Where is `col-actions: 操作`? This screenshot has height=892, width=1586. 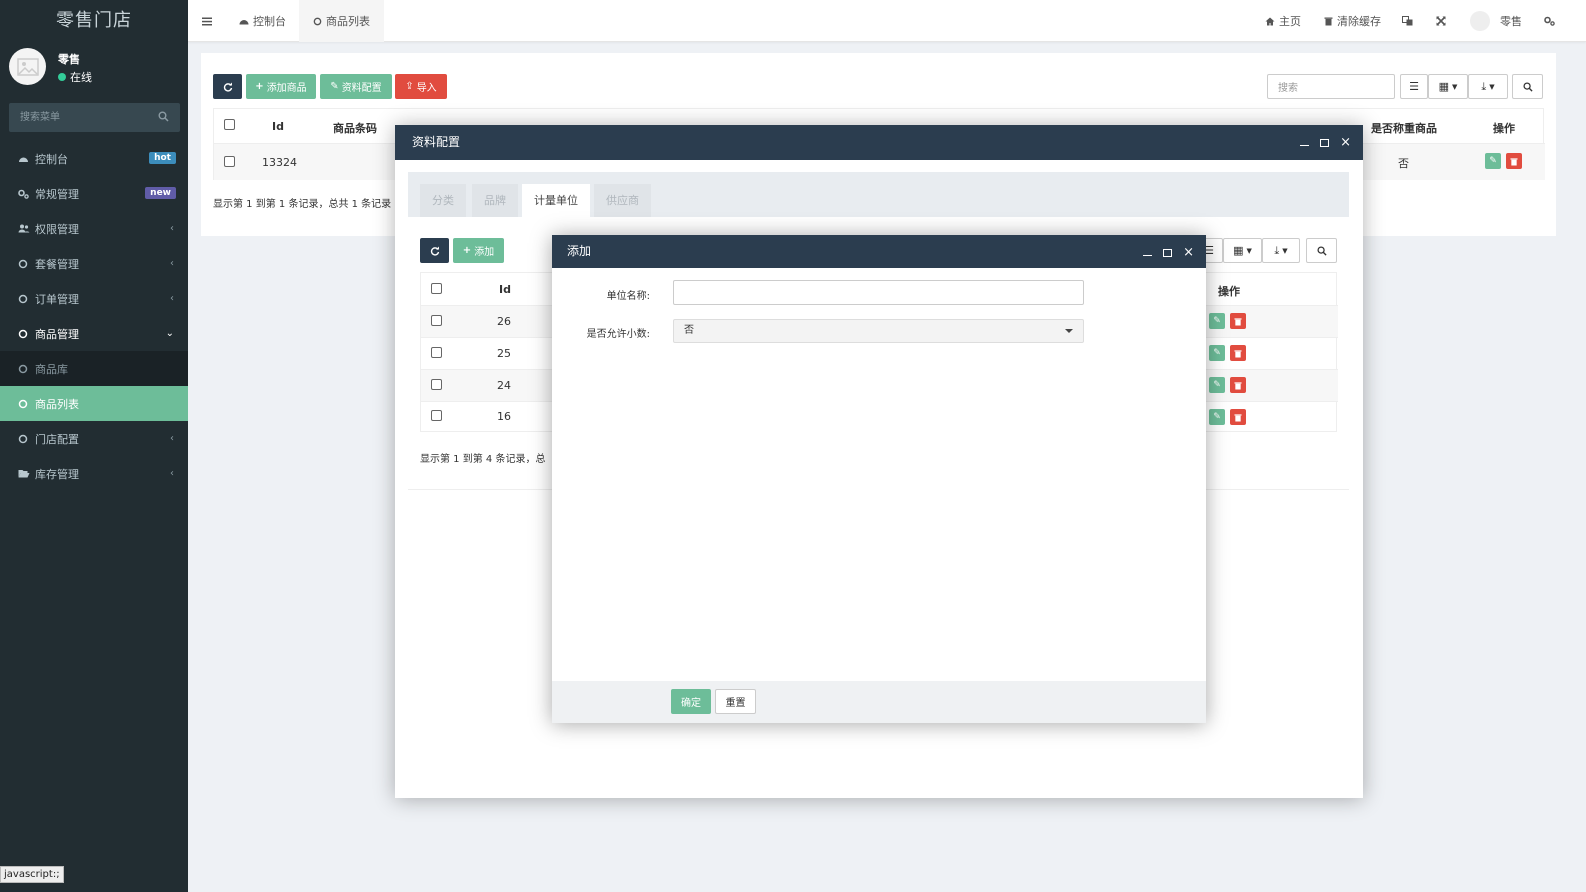 col-actions: 操作 is located at coordinates (1229, 291).